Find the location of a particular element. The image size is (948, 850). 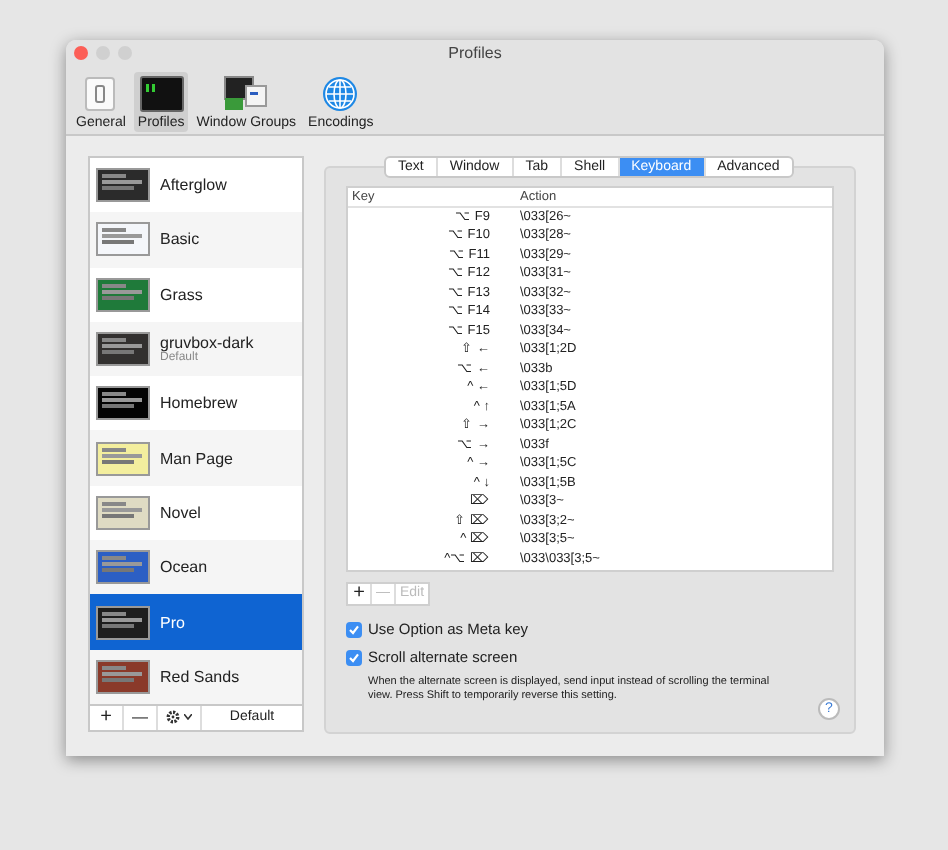

profile-name: Grass is located at coordinates (181, 294).